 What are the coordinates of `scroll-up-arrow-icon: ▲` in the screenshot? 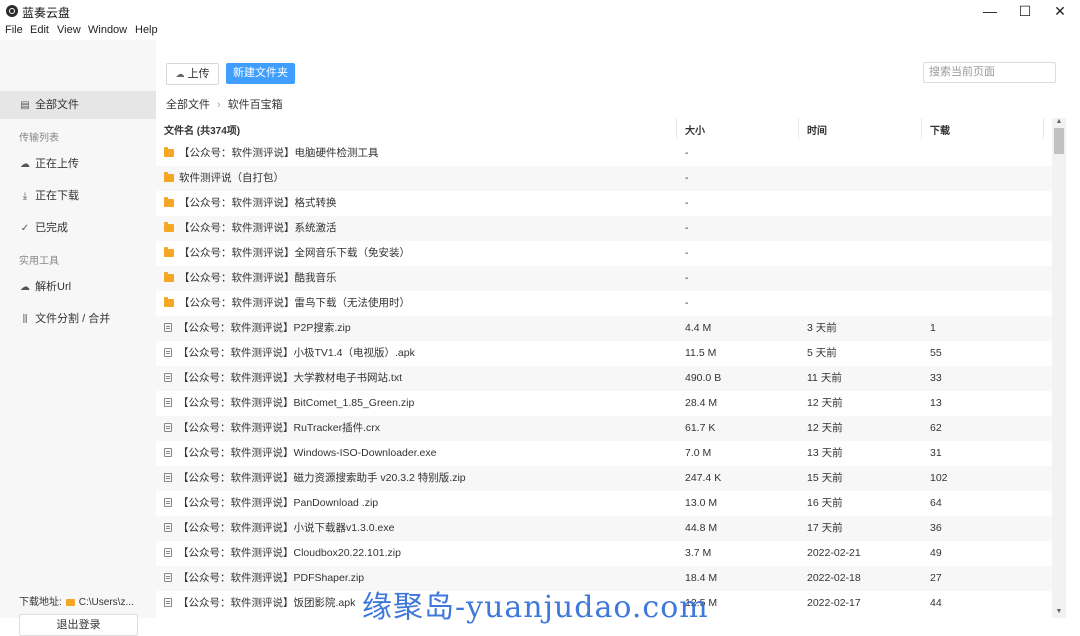 It's located at (1059, 123).